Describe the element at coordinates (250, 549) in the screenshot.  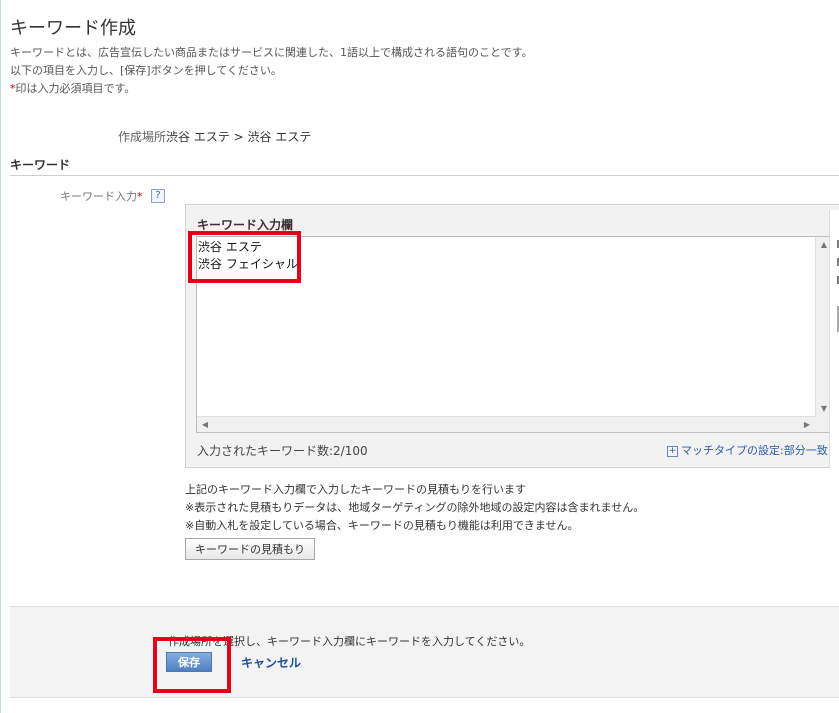
I see `keyword-estimate-button: キーワードの見積もり` at that location.